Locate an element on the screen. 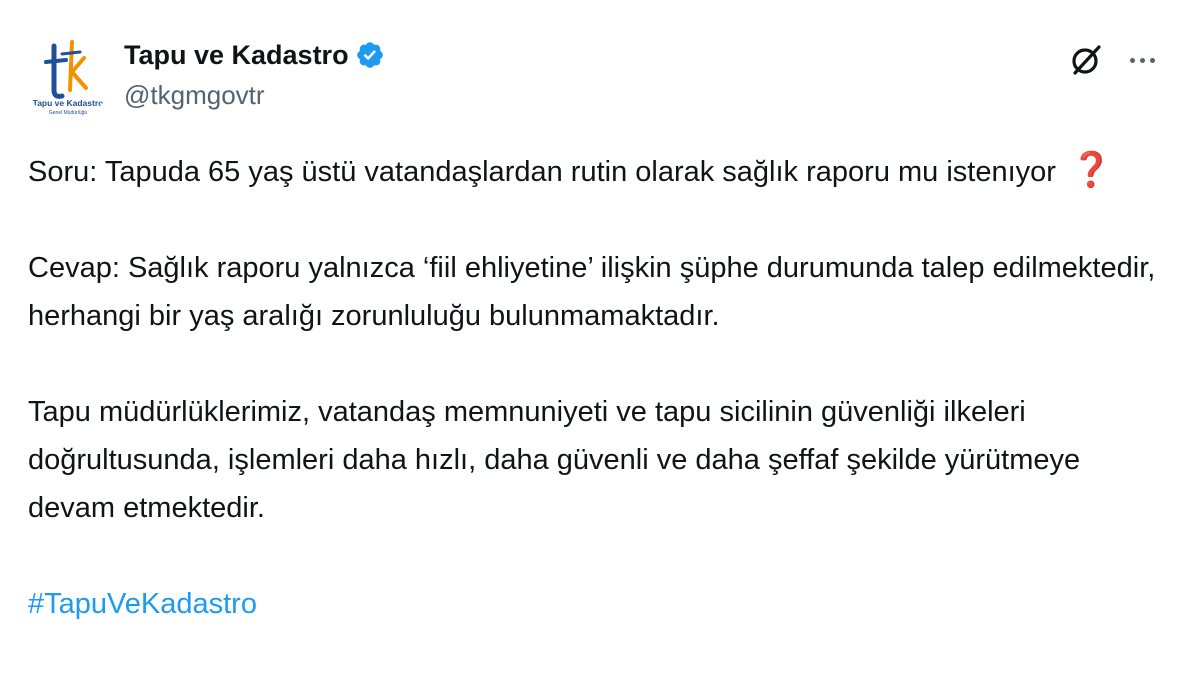  avatar: Tapu ve Kadastro Genel Müdürlüğü is located at coordinates (68, 76).